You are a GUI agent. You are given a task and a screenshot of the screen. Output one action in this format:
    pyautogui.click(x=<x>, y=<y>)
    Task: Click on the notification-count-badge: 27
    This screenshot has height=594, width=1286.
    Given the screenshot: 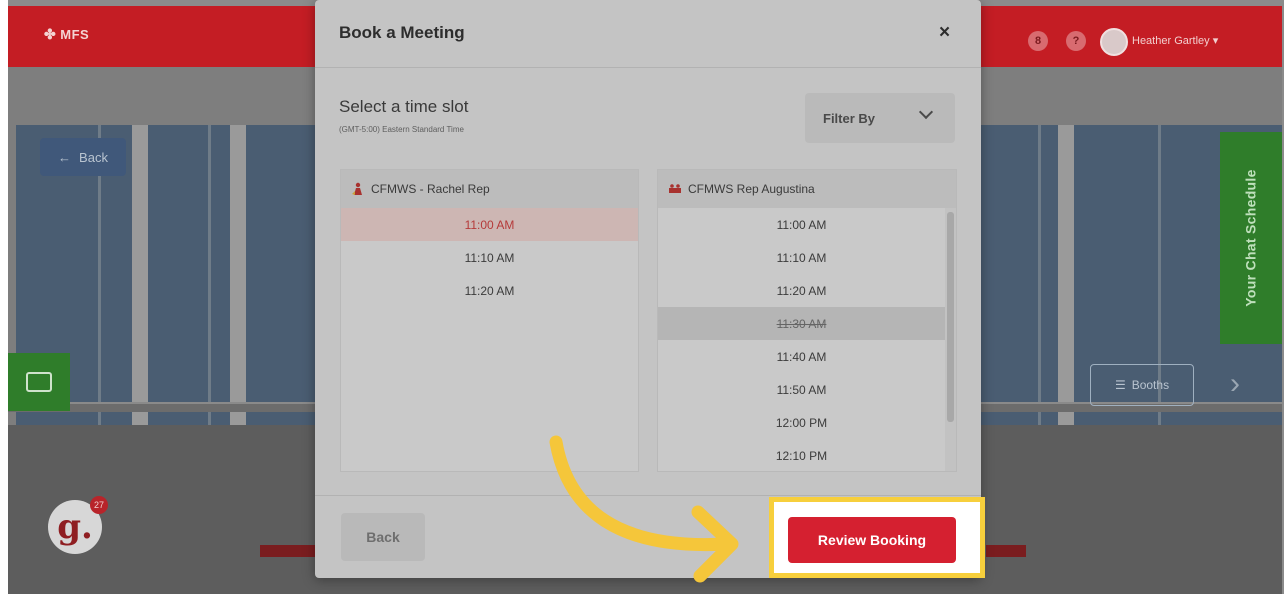 What is the action you would take?
    pyautogui.click(x=99, y=505)
    